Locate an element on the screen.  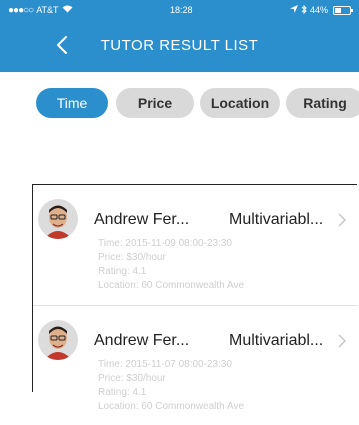
tab-label: Location is located at coordinates (240, 103).